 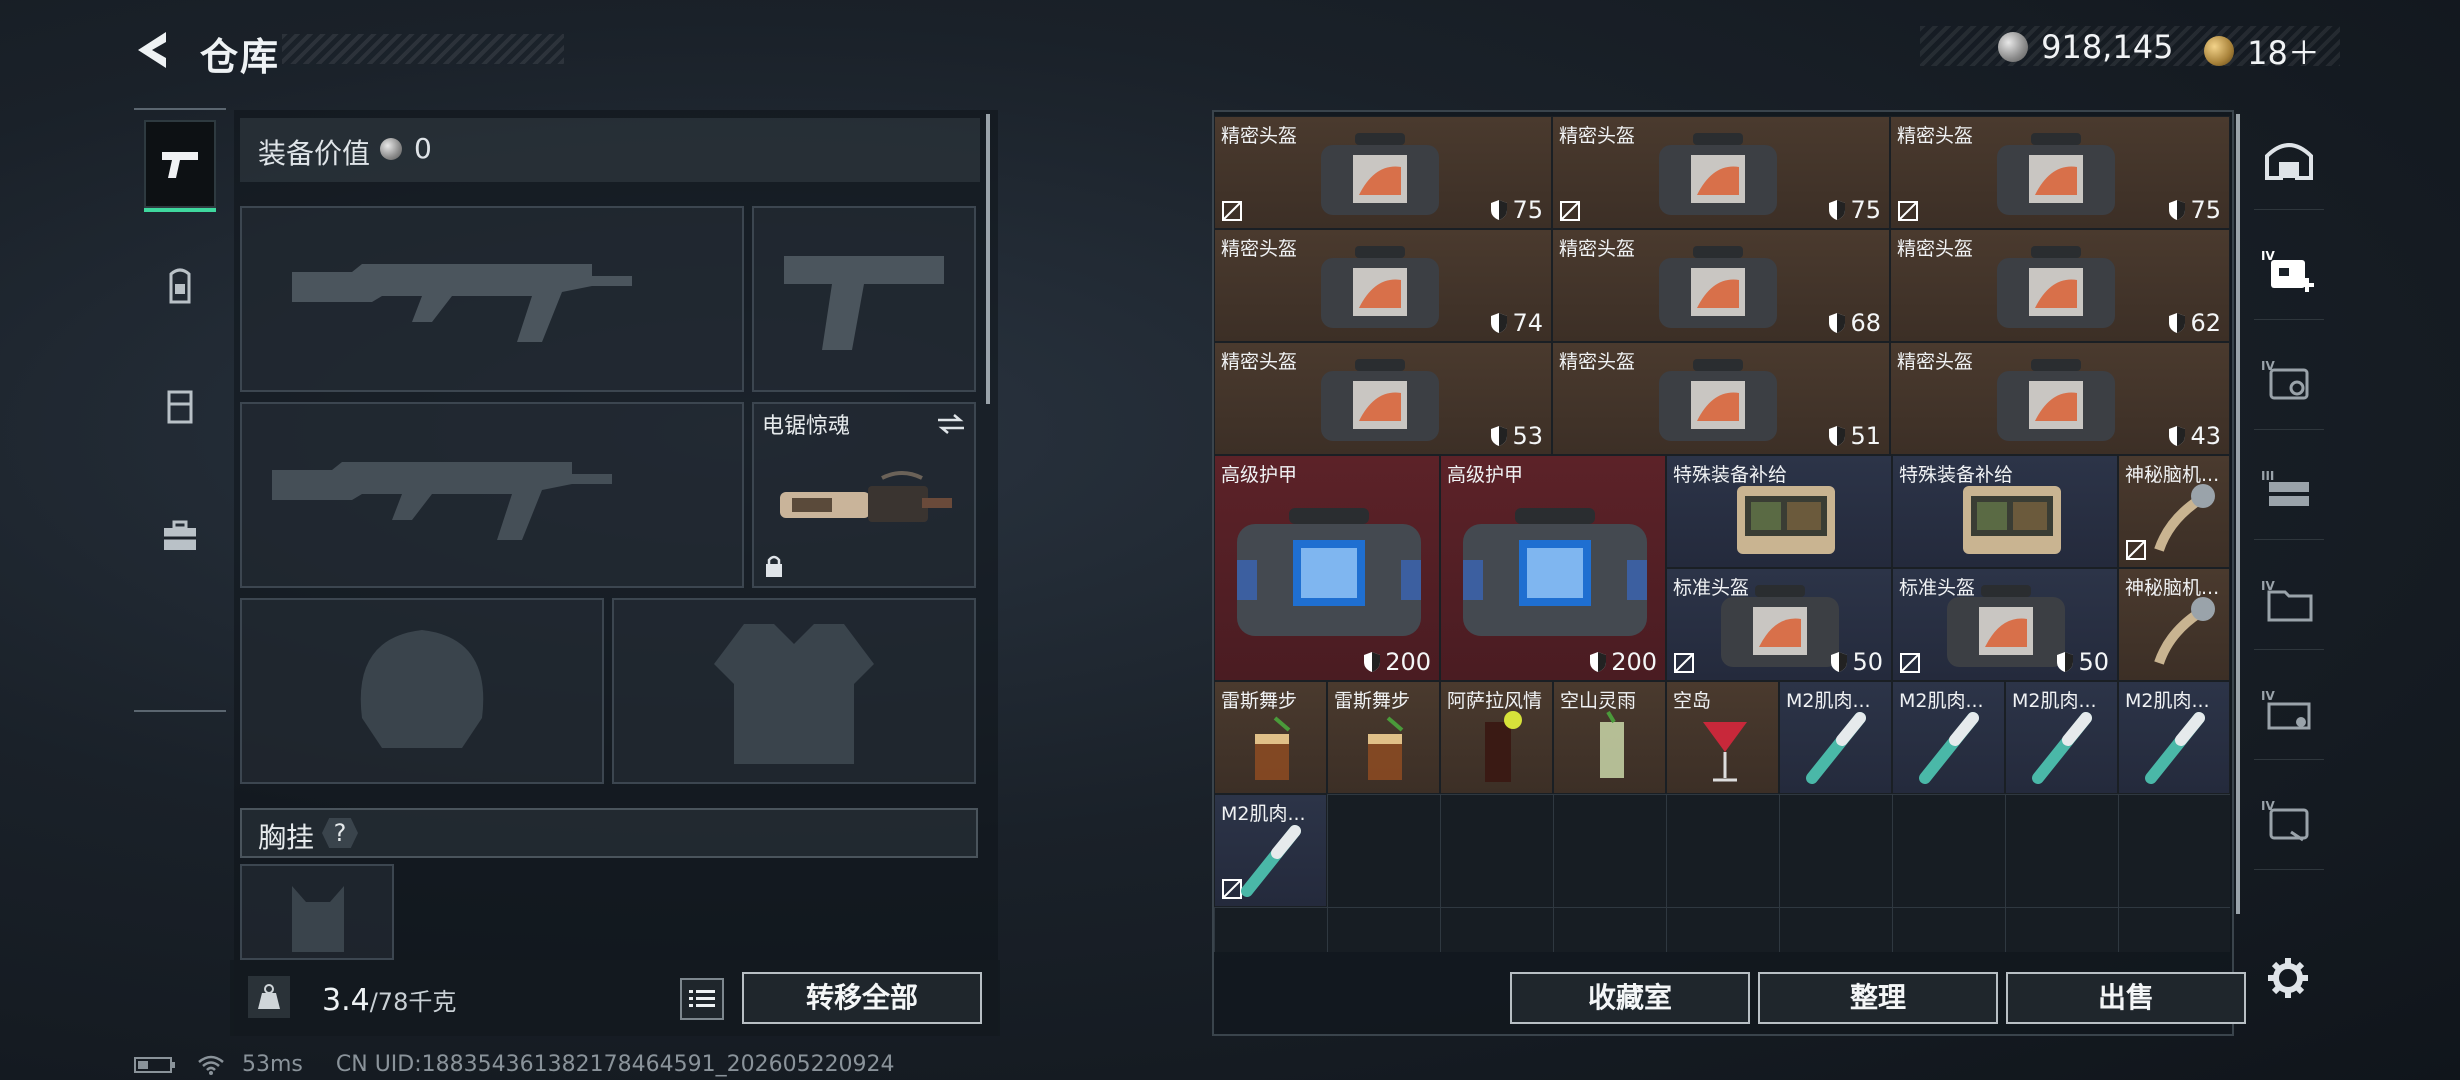 I want to click on item-tile: 精密头盔 68, so click(x=1721, y=285).